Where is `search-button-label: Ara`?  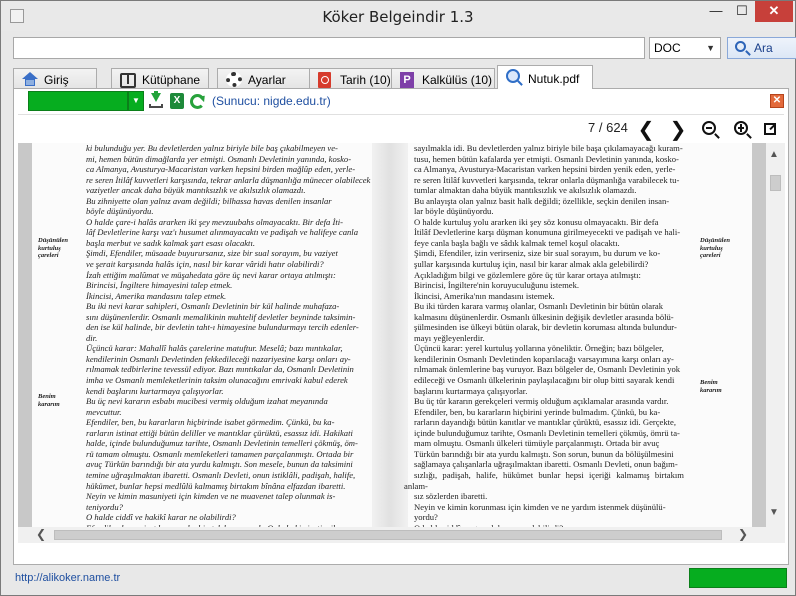
search-button-label: Ara is located at coordinates (763, 48).